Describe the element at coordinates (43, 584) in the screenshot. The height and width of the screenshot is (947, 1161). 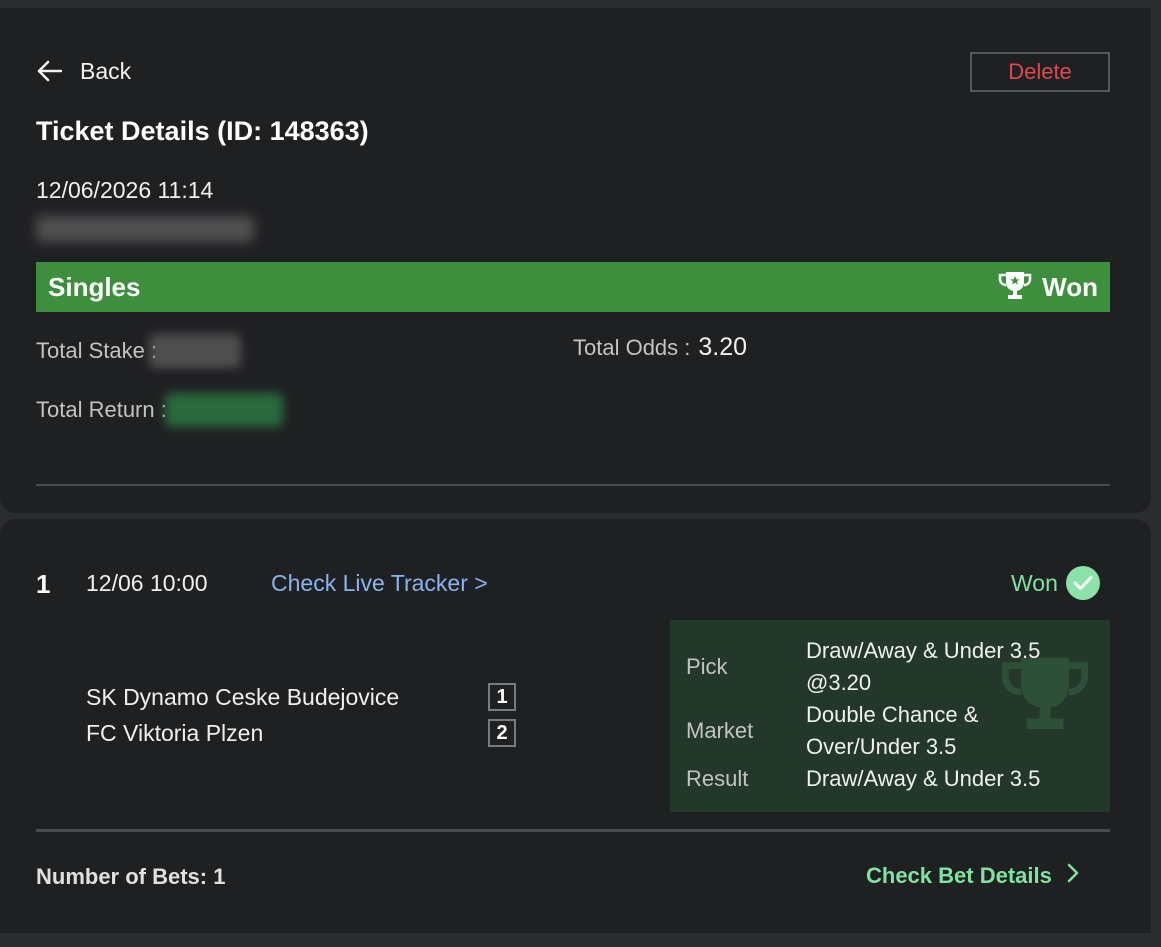
I see `leg-index: 1` at that location.